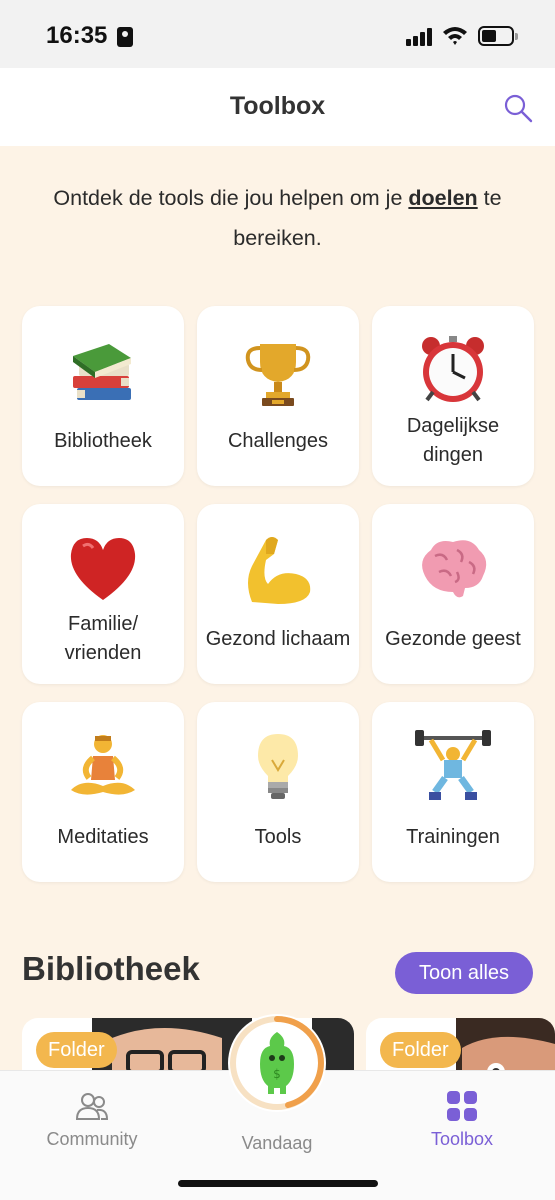  Describe the element at coordinates (102, 372) in the screenshot. I see `books-icon` at that location.